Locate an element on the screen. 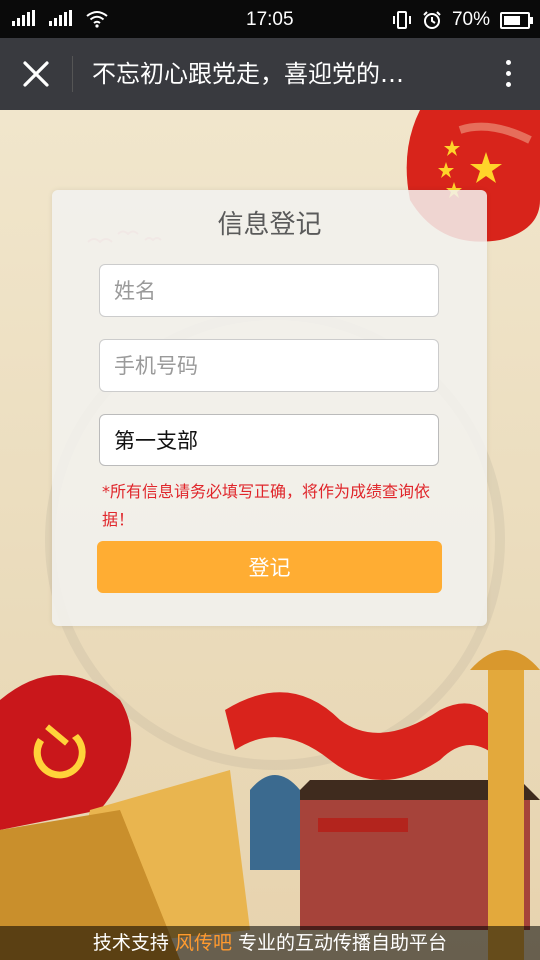  status-right: 70% is located at coordinates (462, 20).